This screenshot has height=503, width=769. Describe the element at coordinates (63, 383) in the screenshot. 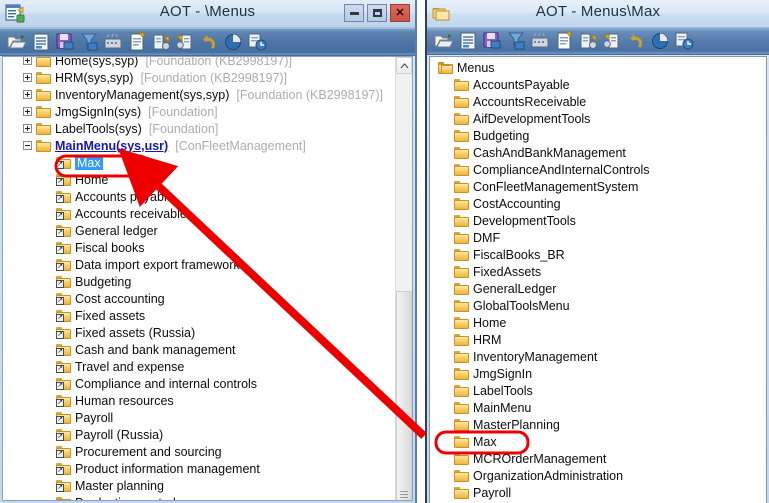

I see `shortcut-folder-icon: ↗` at that location.